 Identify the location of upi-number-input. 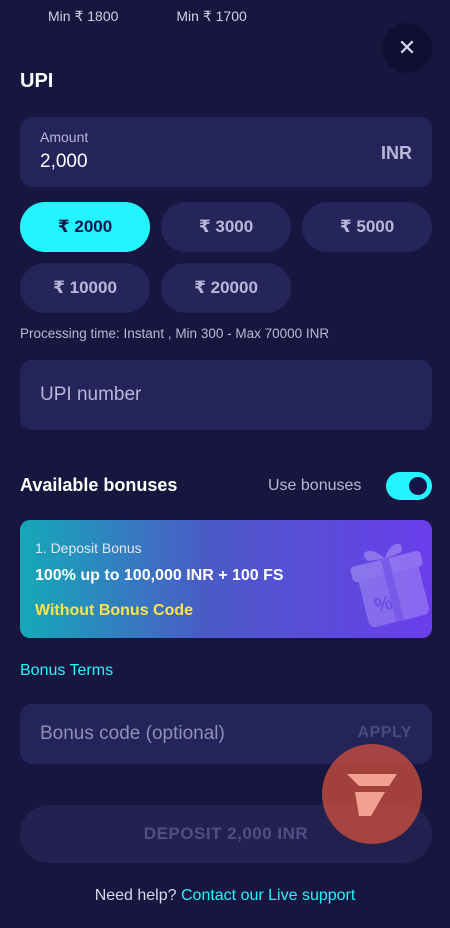
(226, 395).